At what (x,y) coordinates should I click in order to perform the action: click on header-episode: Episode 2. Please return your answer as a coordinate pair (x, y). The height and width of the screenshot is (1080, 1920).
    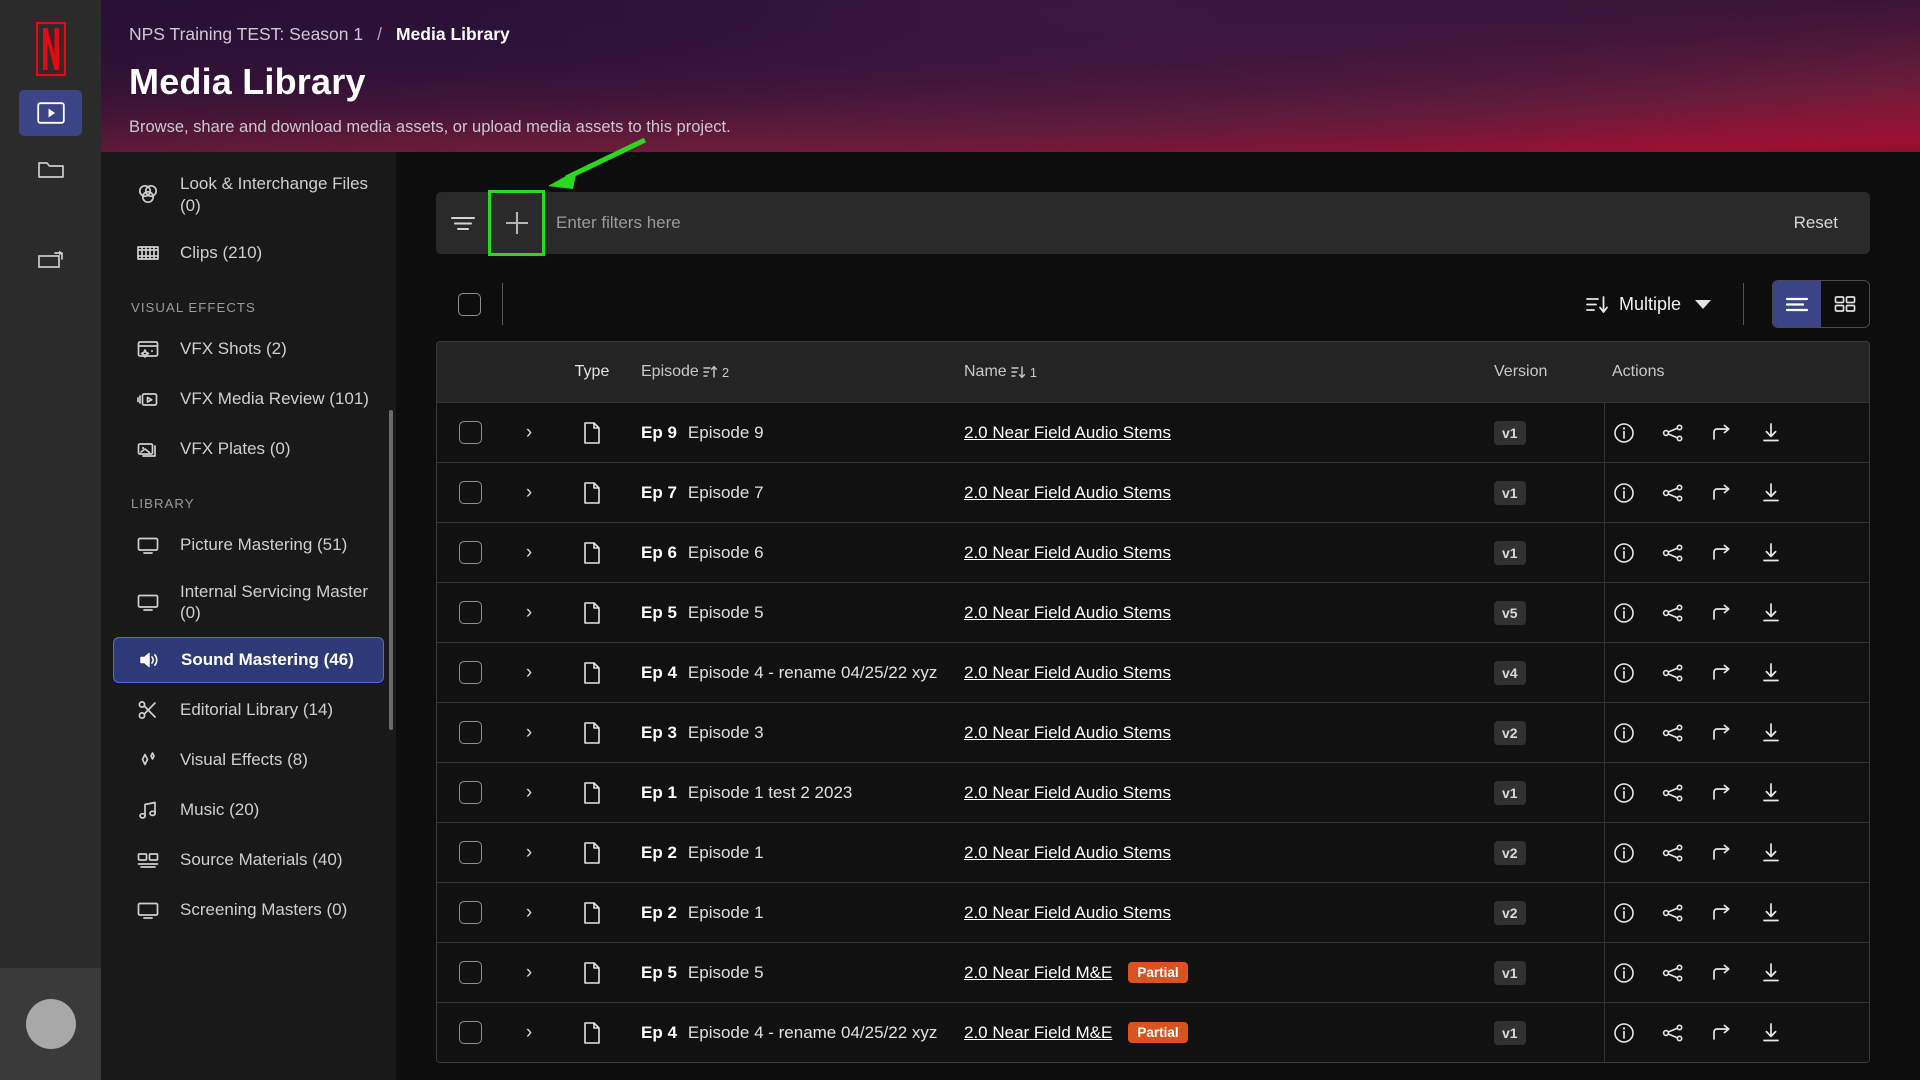
    Looking at the image, I should click on (796, 372).